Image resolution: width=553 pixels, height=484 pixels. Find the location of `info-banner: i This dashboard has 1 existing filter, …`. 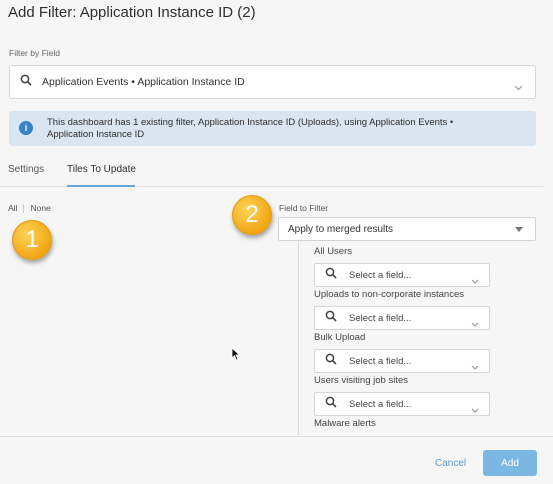

info-banner: i This dashboard has 1 existing filter, … is located at coordinates (272, 128).